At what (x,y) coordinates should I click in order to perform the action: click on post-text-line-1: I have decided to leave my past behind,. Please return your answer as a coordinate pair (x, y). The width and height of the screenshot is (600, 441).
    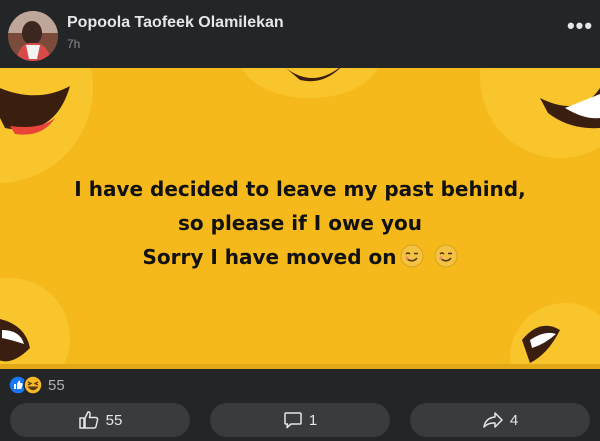
    Looking at the image, I should click on (300, 189).